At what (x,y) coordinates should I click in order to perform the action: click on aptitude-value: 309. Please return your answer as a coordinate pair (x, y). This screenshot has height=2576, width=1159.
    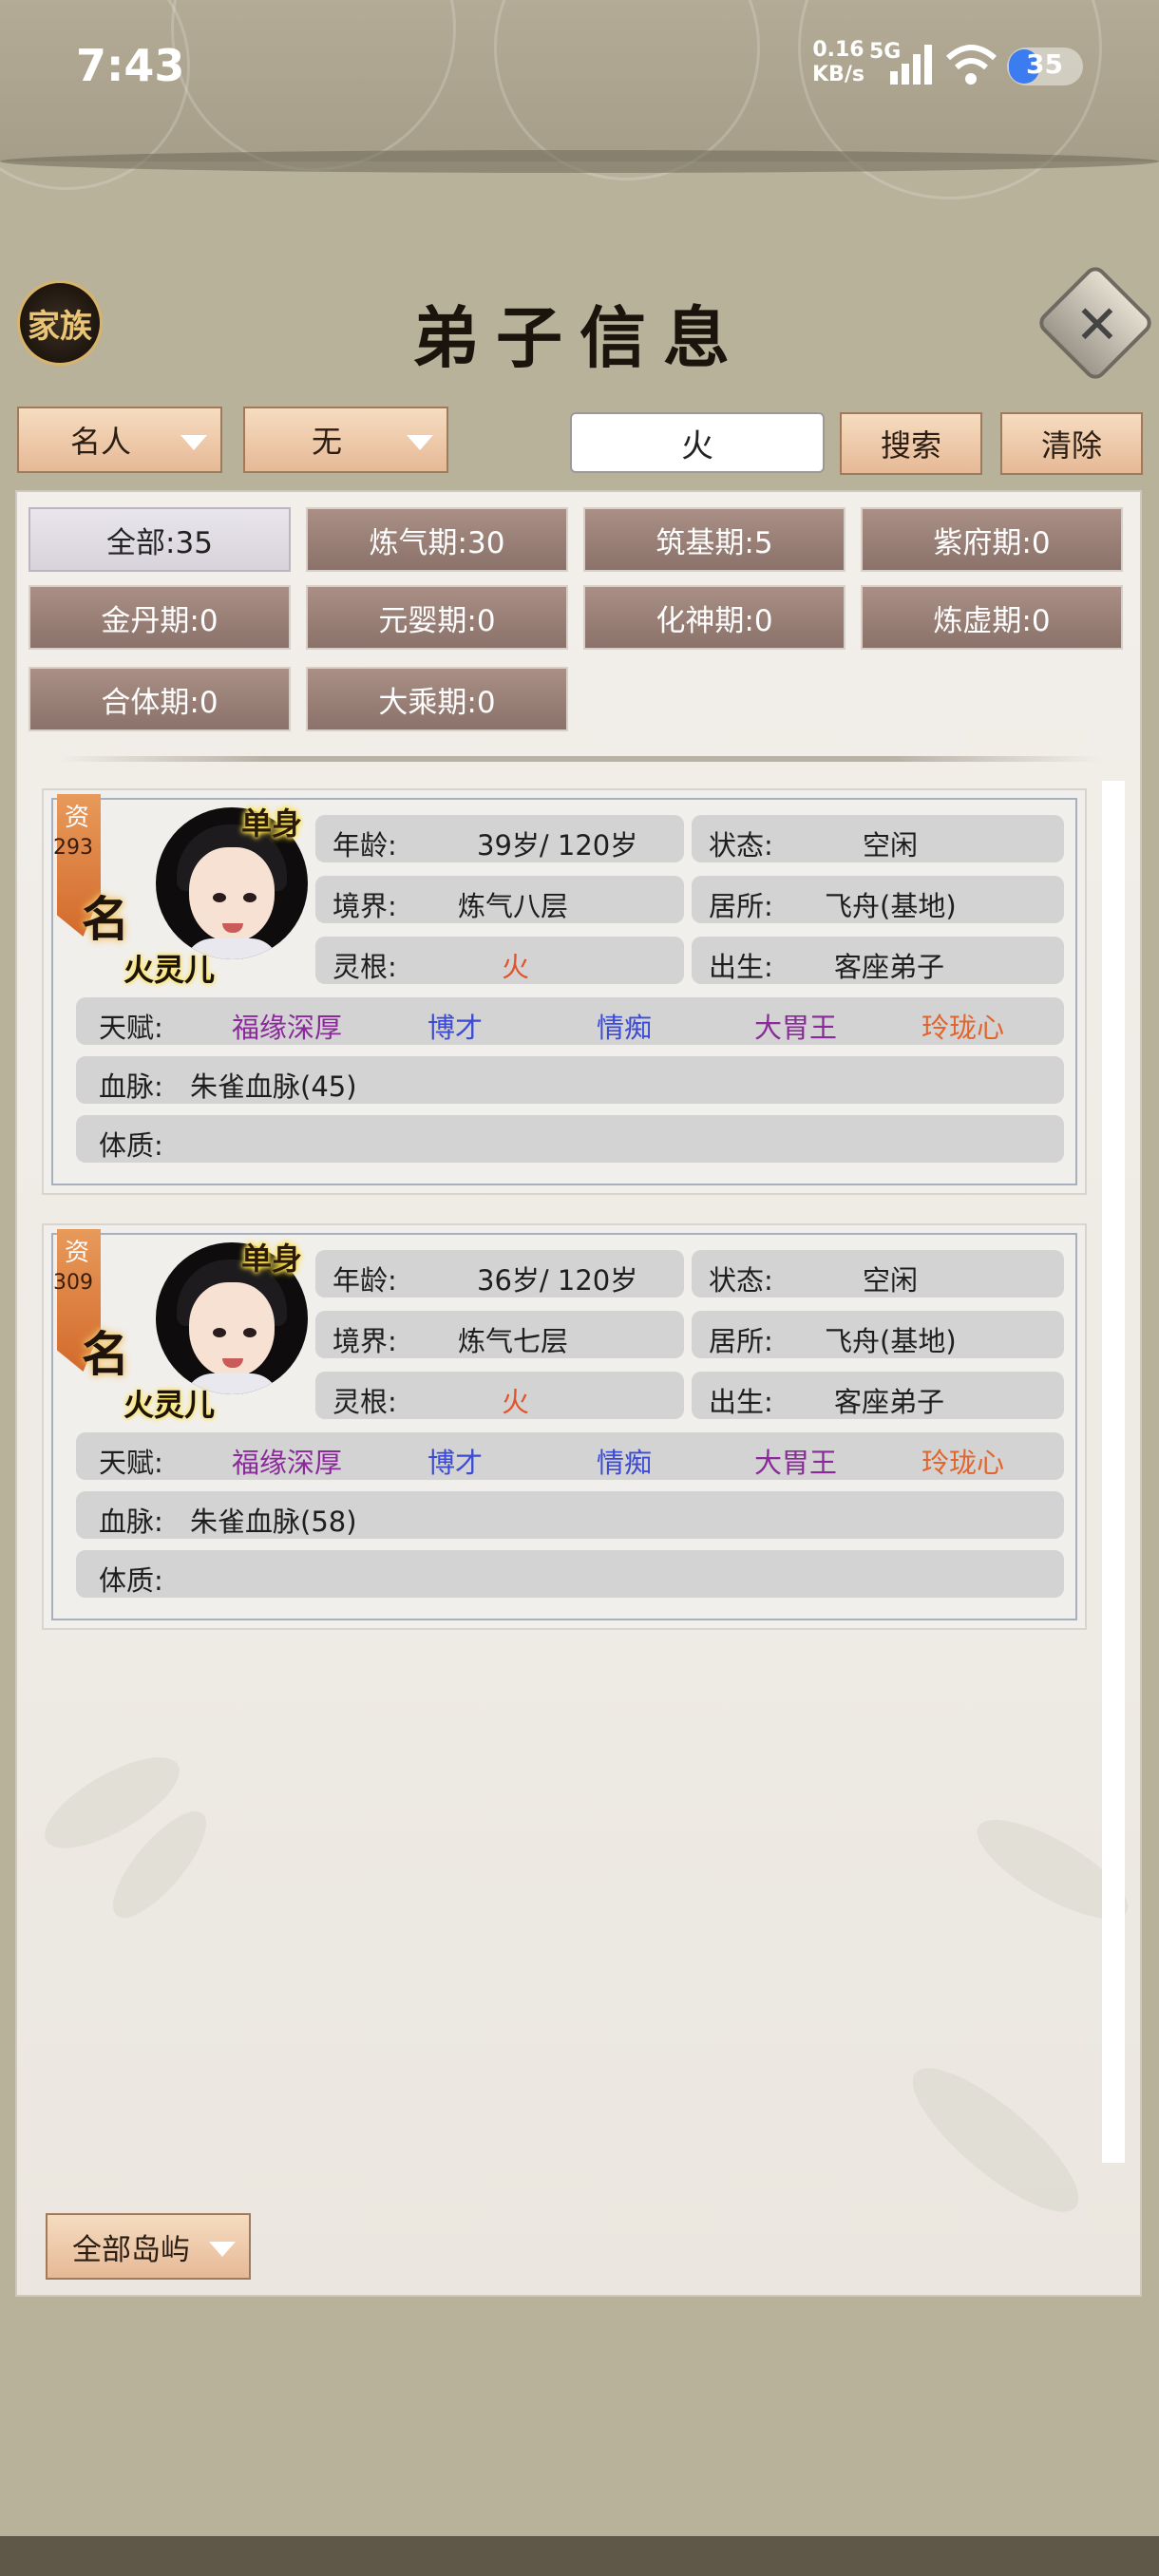
    Looking at the image, I should click on (73, 1283).